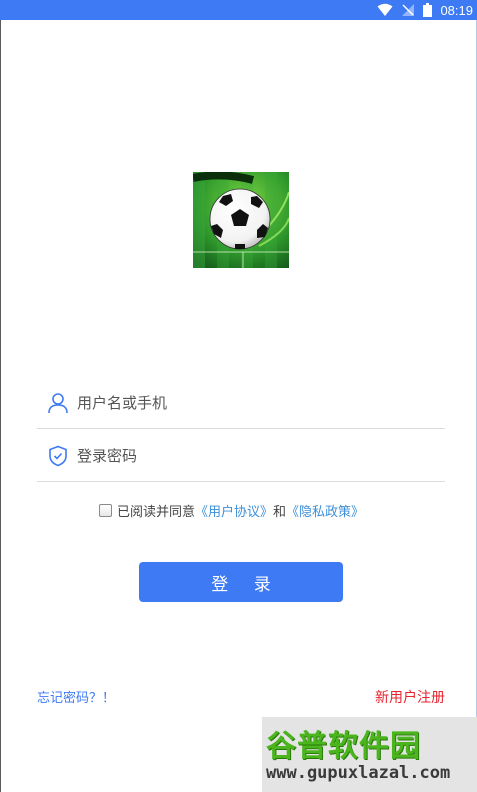 This screenshot has width=477, height=792. What do you see at coordinates (238, 10) in the screenshot?
I see `status-bar: 08:19` at bounding box center [238, 10].